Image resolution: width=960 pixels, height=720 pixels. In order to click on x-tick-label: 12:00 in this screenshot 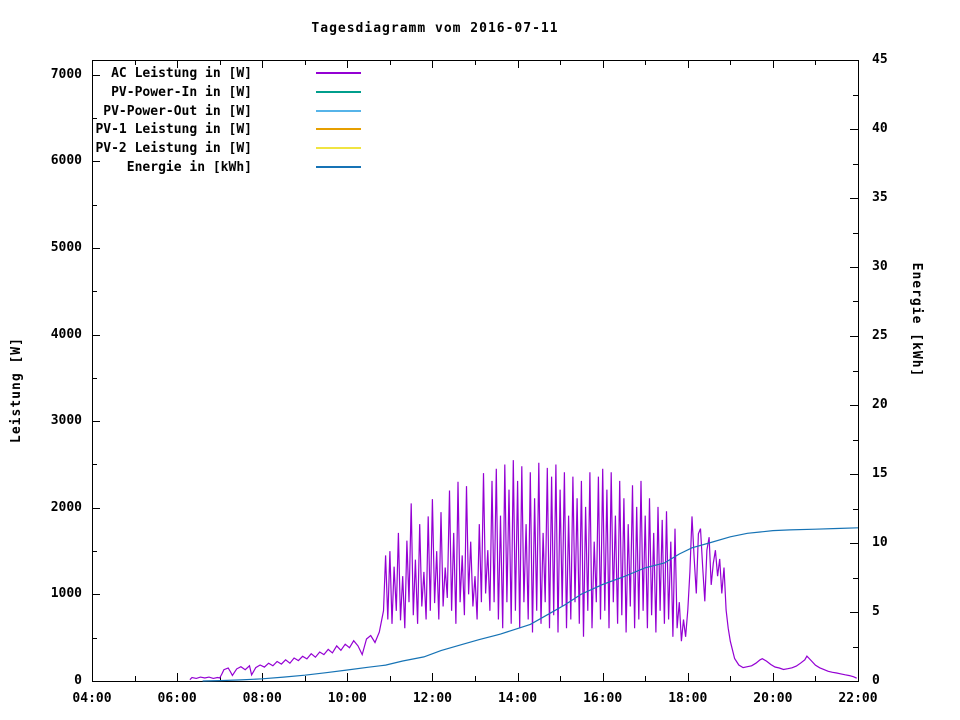, I will do `click(432, 698)`.